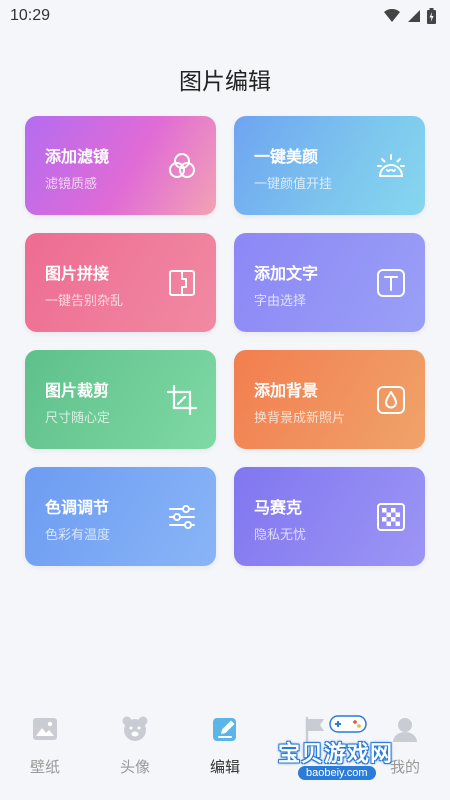  I want to click on sliders-icon, so click(182, 517).